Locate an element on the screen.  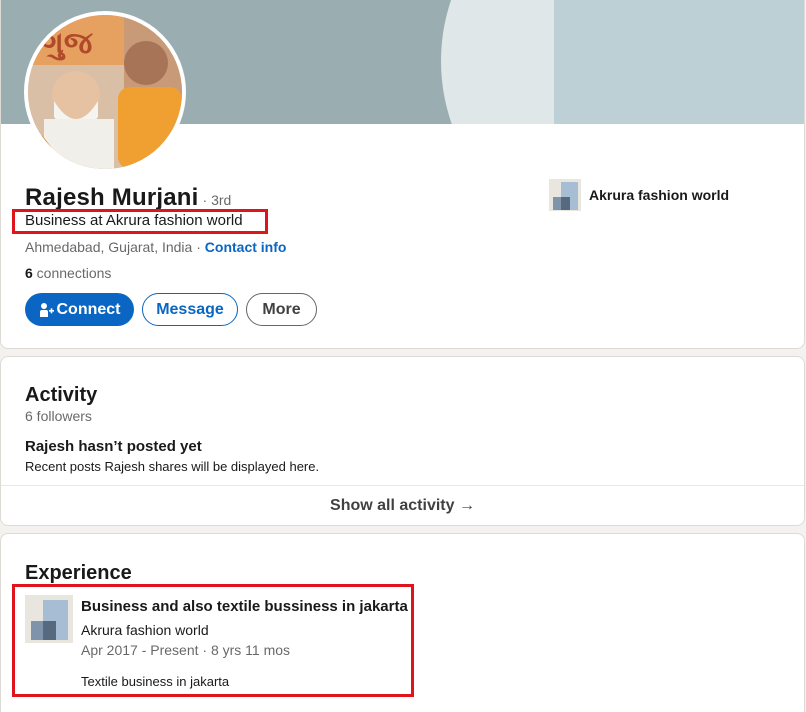
company-logo-icon is located at coordinates (565, 195).